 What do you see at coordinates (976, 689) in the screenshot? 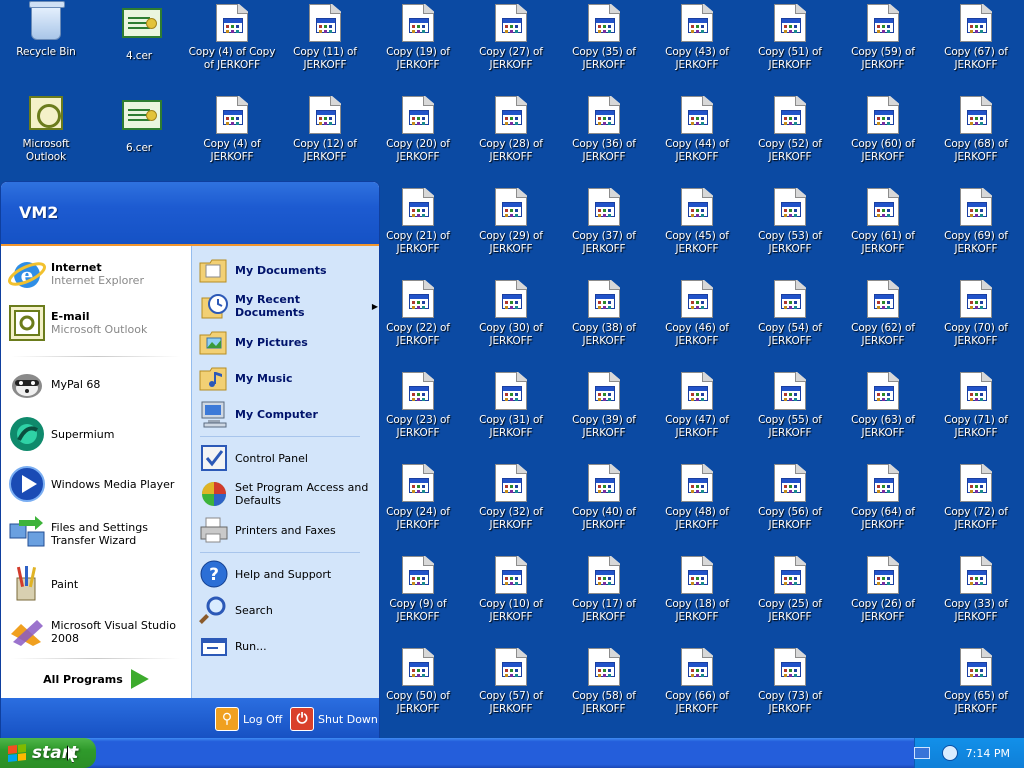
I see `desktop-icon: Copy (65) of JERKOFF` at bounding box center [976, 689].